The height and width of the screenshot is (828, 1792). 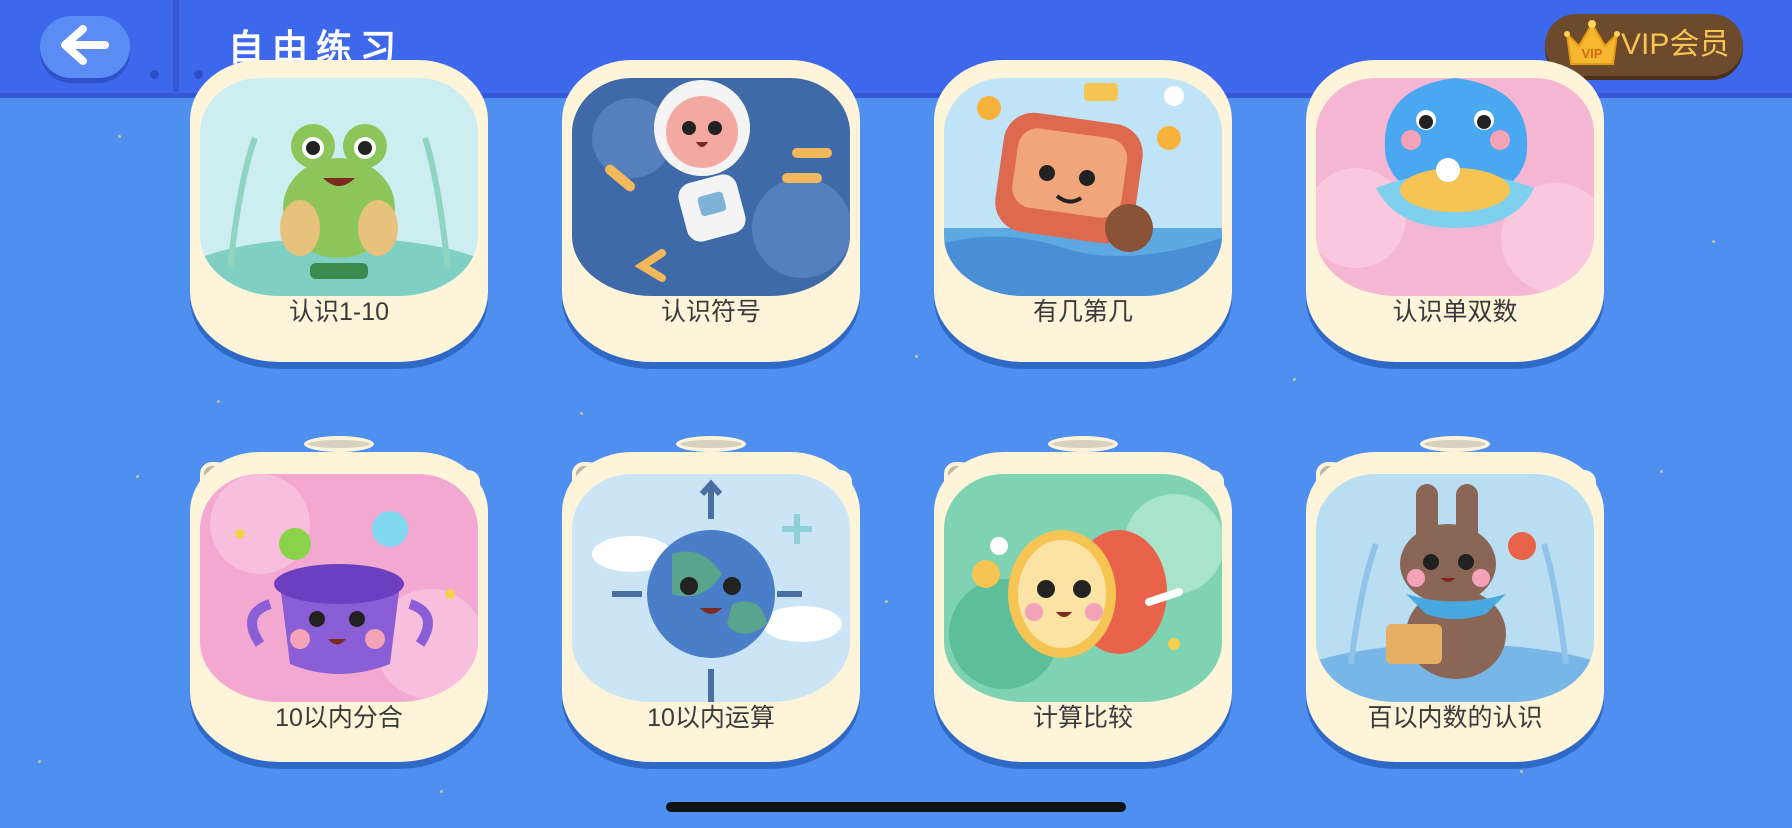 What do you see at coordinates (711, 718) in the screenshot?
I see `lesson-label: 10以内运算` at bounding box center [711, 718].